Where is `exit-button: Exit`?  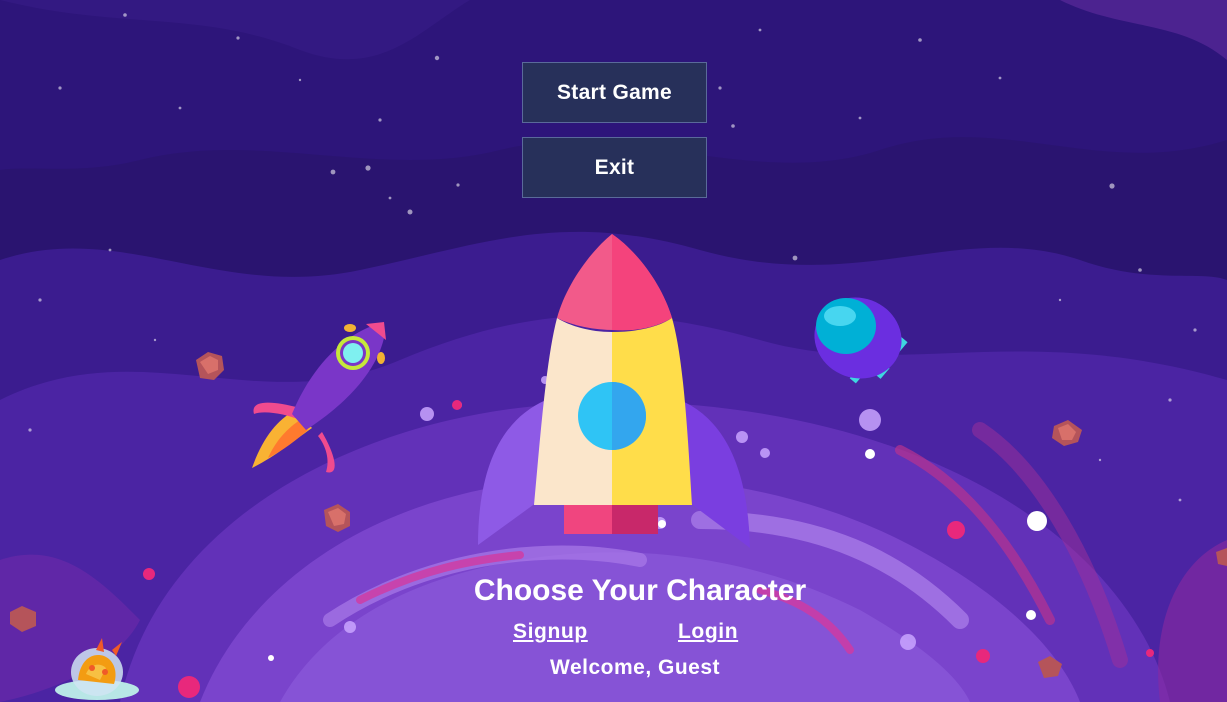
exit-button: Exit is located at coordinates (614, 167).